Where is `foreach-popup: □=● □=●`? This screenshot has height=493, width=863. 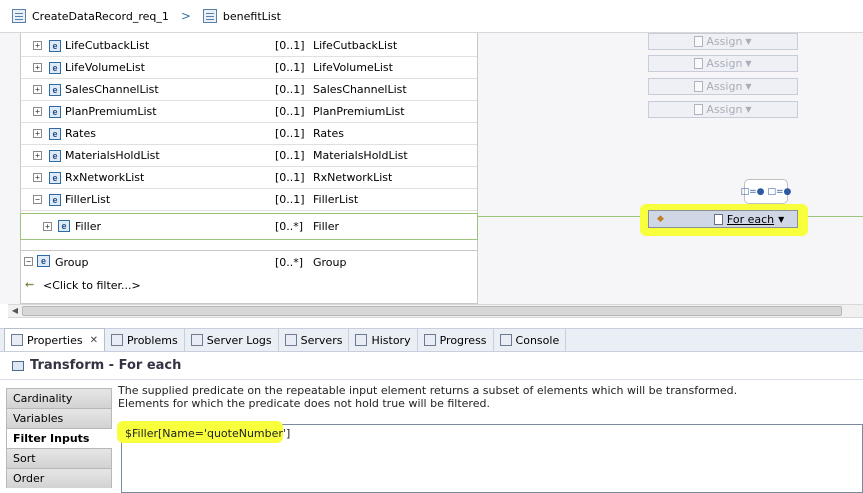 foreach-popup: □=● □=● is located at coordinates (766, 191).